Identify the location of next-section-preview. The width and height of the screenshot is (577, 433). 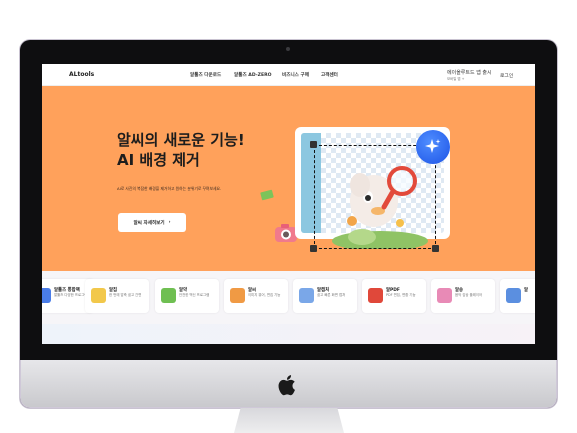
(288, 334).